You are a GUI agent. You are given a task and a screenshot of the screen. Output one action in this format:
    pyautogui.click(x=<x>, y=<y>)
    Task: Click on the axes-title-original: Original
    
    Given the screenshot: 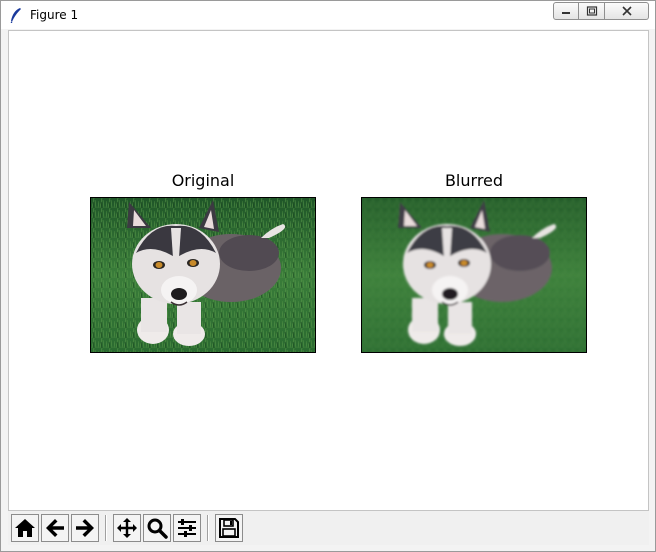 What is the action you would take?
    pyautogui.click(x=203, y=180)
    